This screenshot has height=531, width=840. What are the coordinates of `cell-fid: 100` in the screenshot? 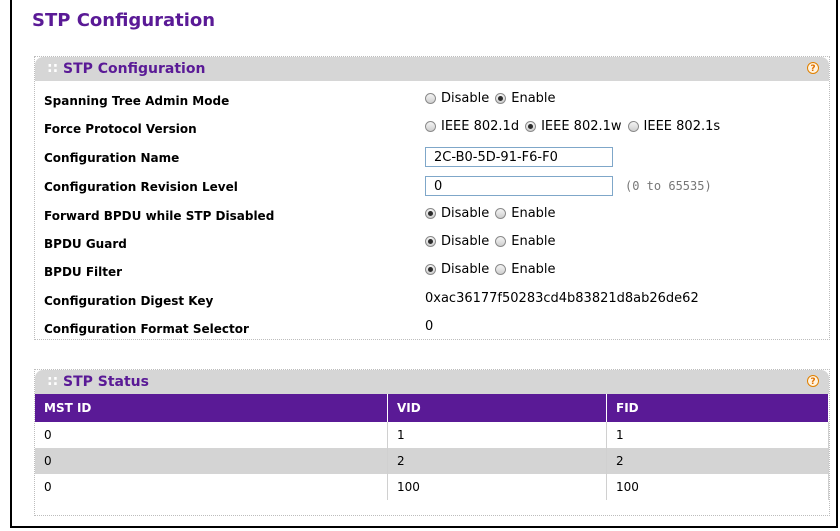 It's located at (717, 487).